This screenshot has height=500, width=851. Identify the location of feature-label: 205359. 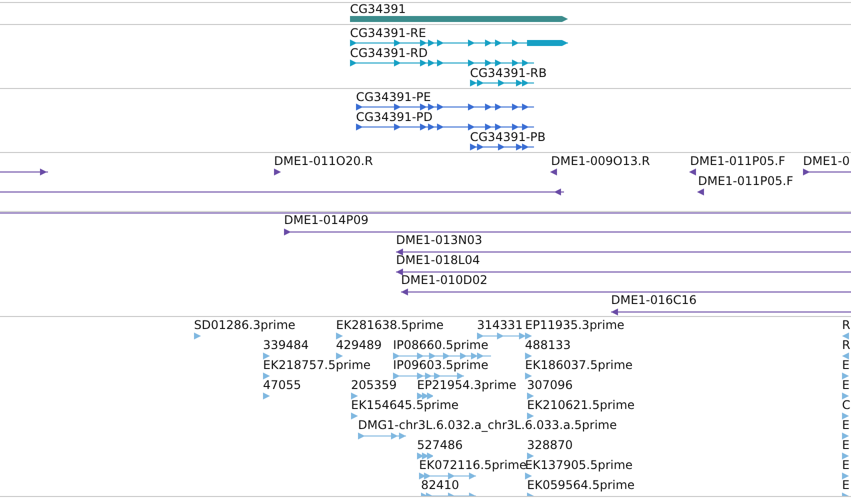
(374, 385).